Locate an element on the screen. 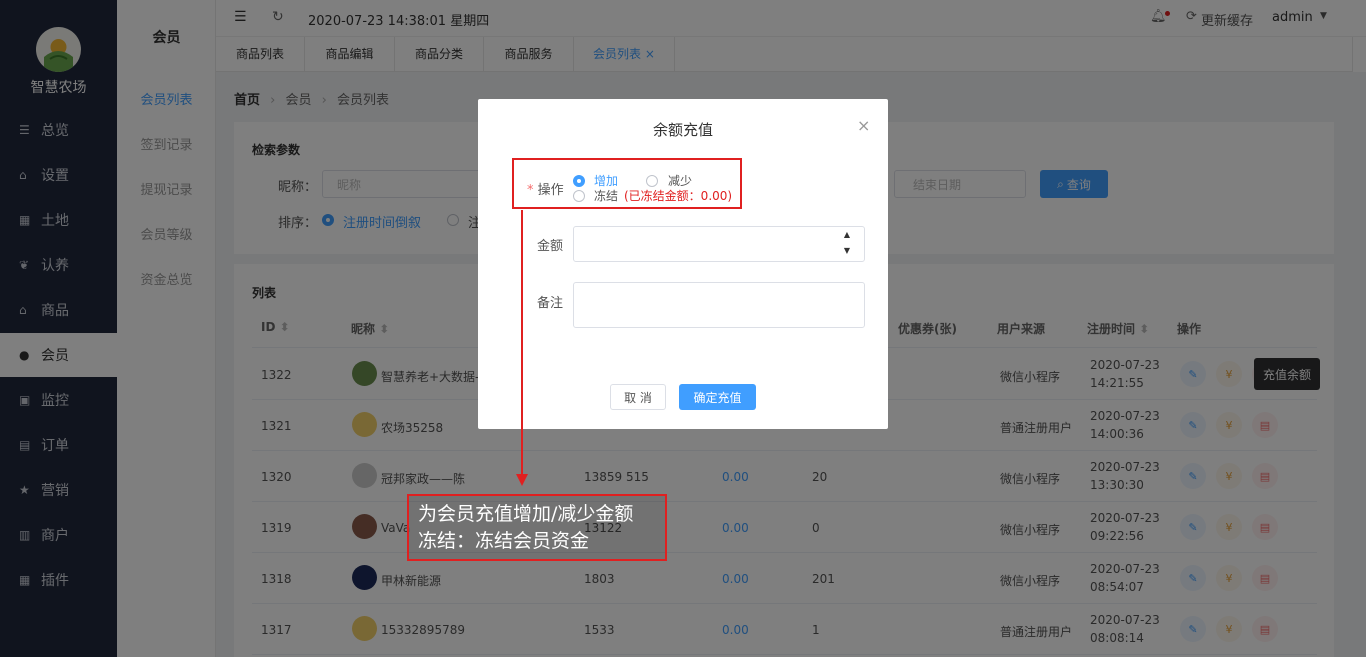 This screenshot has width=1366, height=657. operation-label: * 操作 is located at coordinates (545, 188).